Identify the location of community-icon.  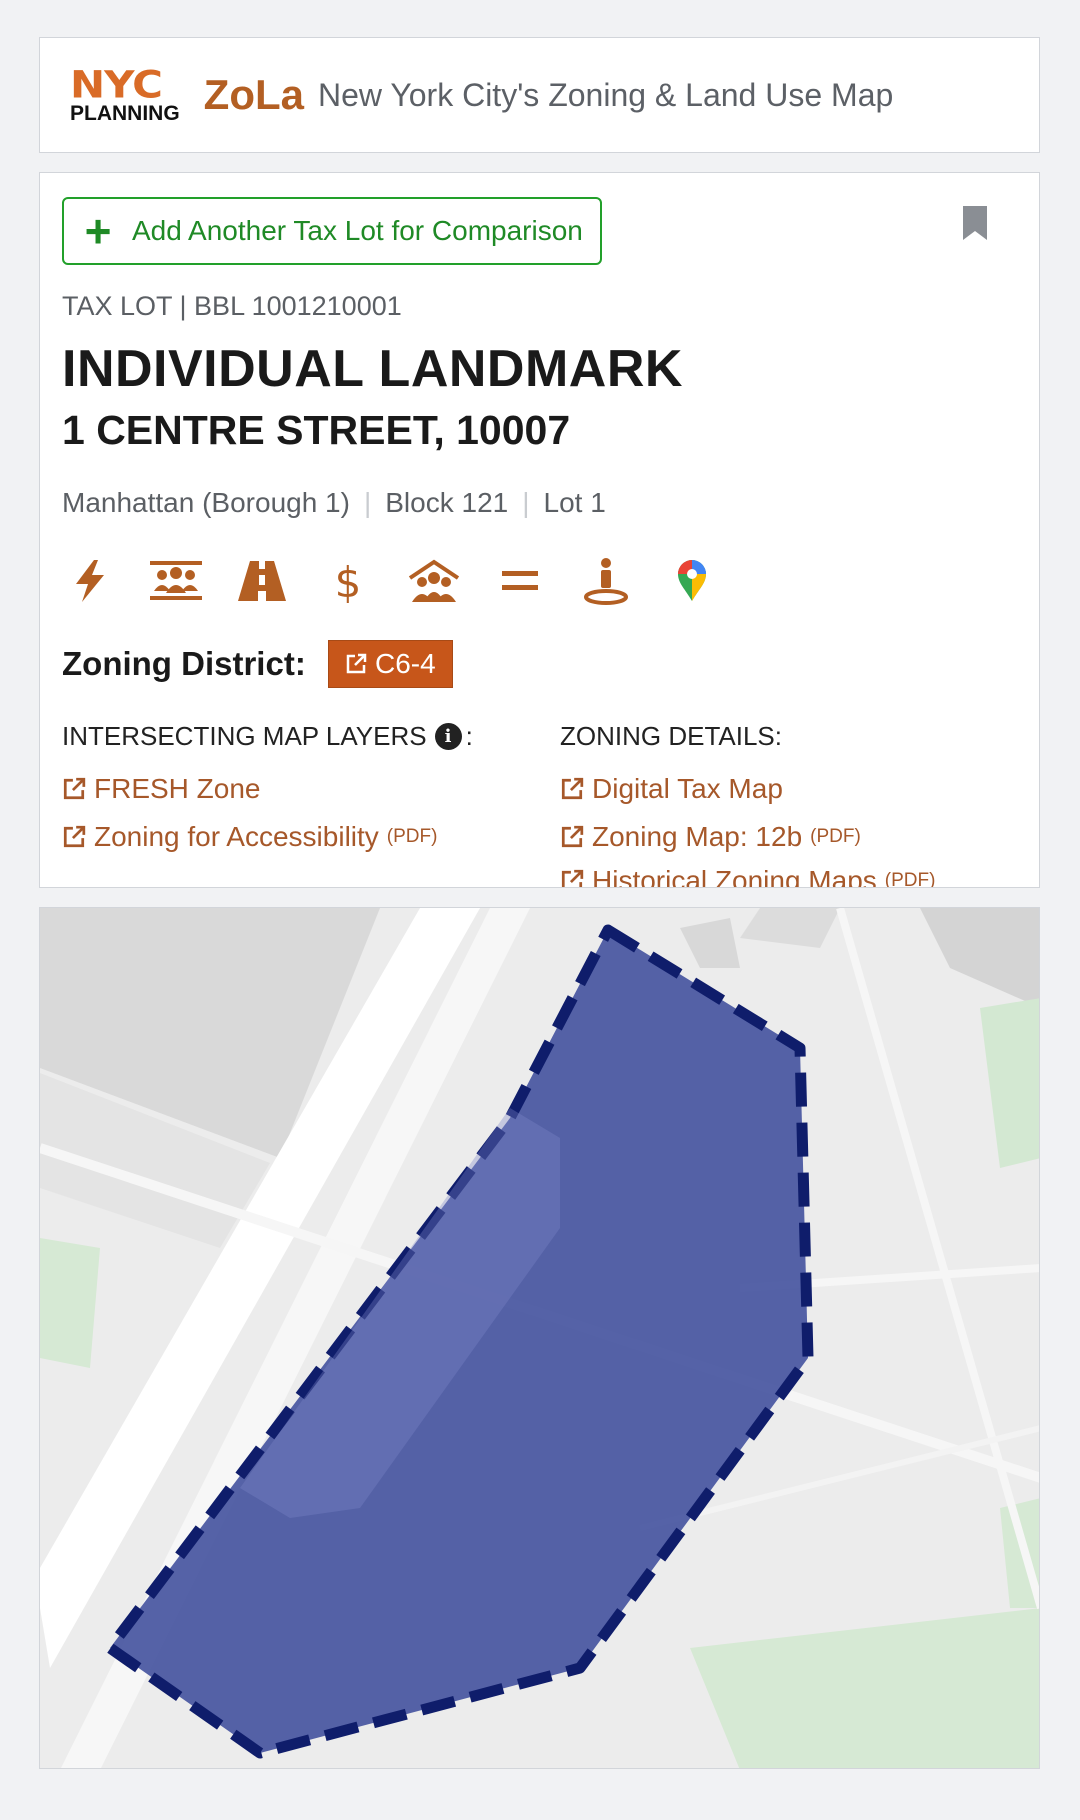
(434, 581).